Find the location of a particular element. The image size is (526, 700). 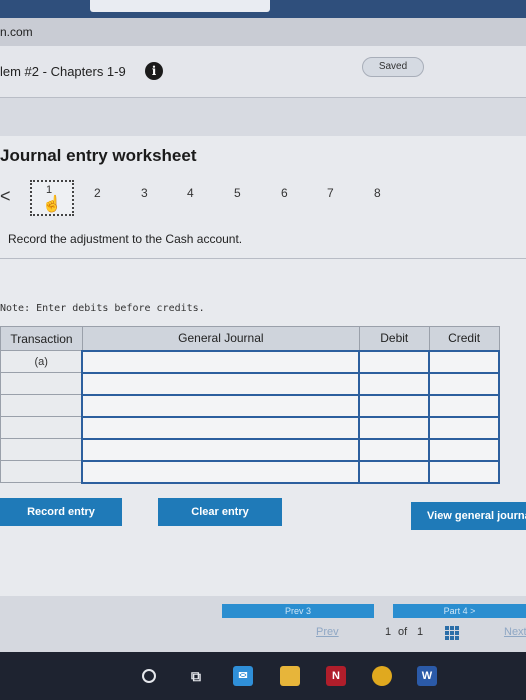

browser-top-strip is located at coordinates (263, 9).